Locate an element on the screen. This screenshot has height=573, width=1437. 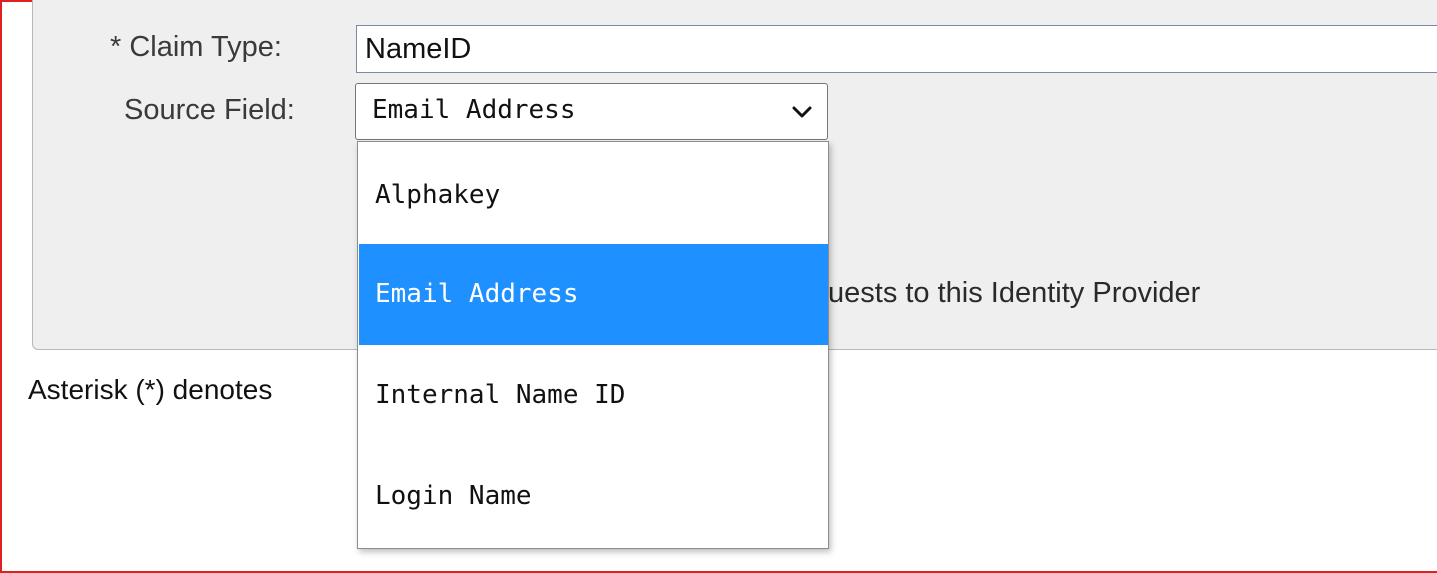
dropdown-option-internal-name-id: Internal Name ID is located at coordinates (593, 395).